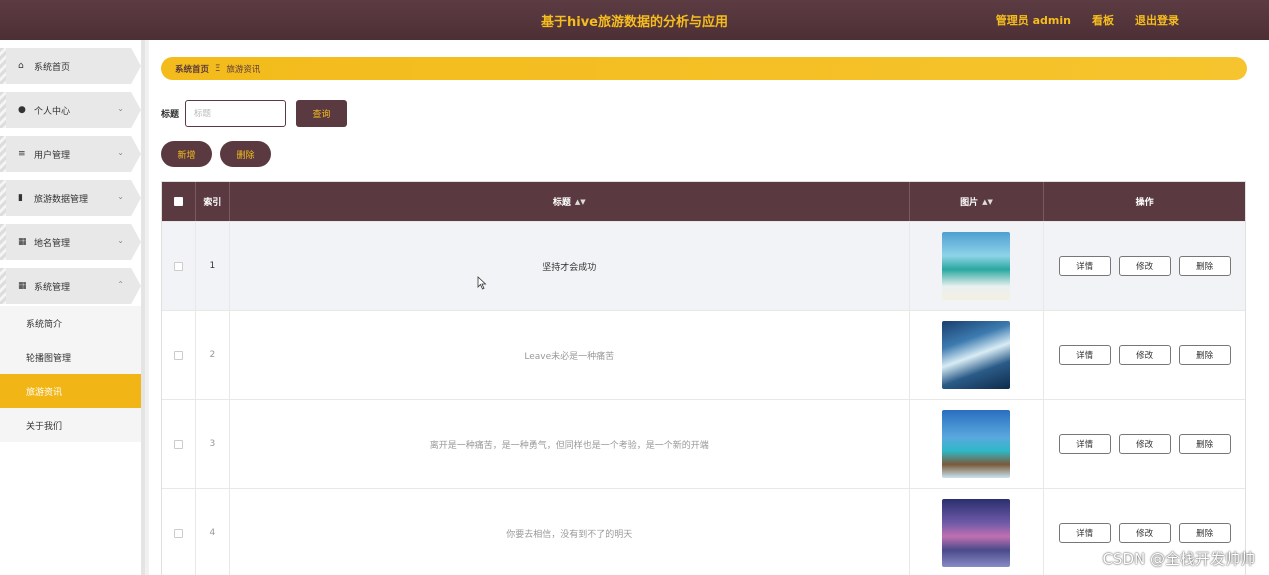 The height and width of the screenshot is (575, 1269). I want to click on watermark: CSDN @全栈开发帅帅, so click(1178, 559).